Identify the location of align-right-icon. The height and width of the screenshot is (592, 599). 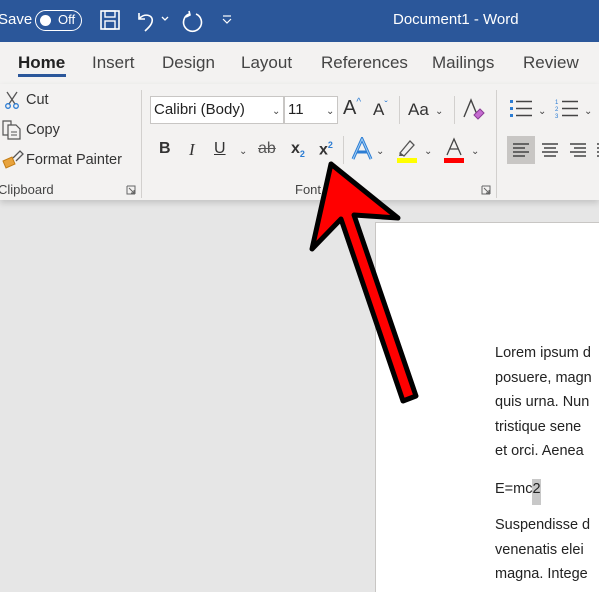
(578, 150).